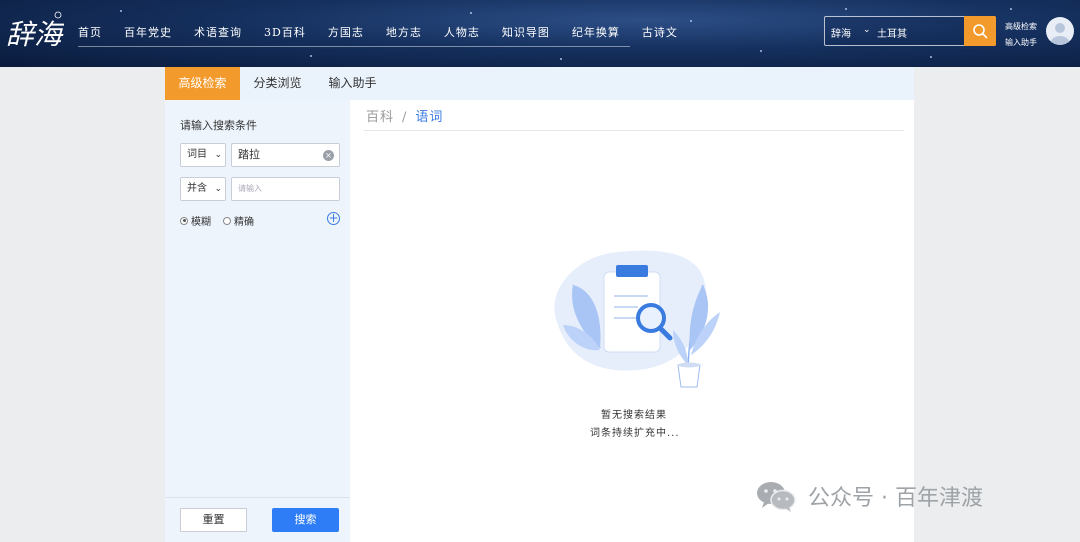  Describe the element at coordinates (895, 498) in the screenshot. I see `watermark-text: 公众号 · 百年津渡` at that location.